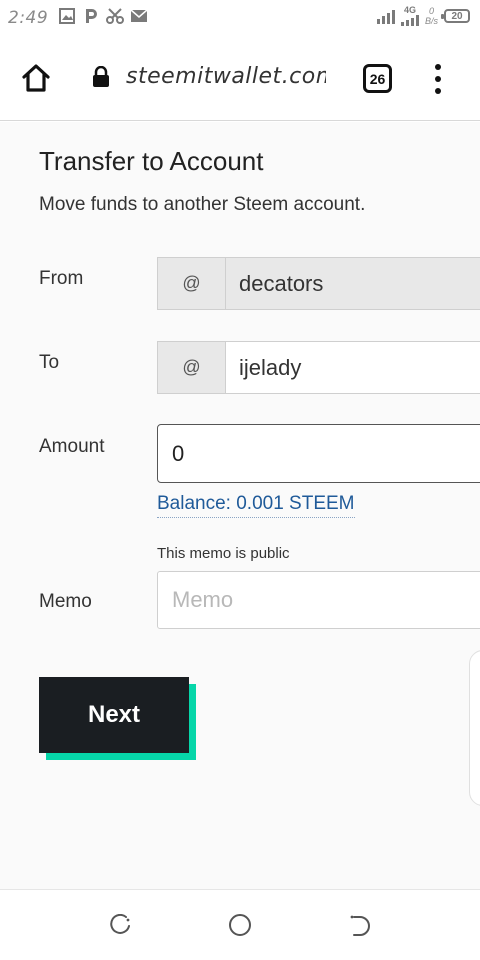 This screenshot has height=960, width=480. What do you see at coordinates (202, 204) in the screenshot?
I see `page-subtitle: Move funds to another Steem account.` at bounding box center [202, 204].